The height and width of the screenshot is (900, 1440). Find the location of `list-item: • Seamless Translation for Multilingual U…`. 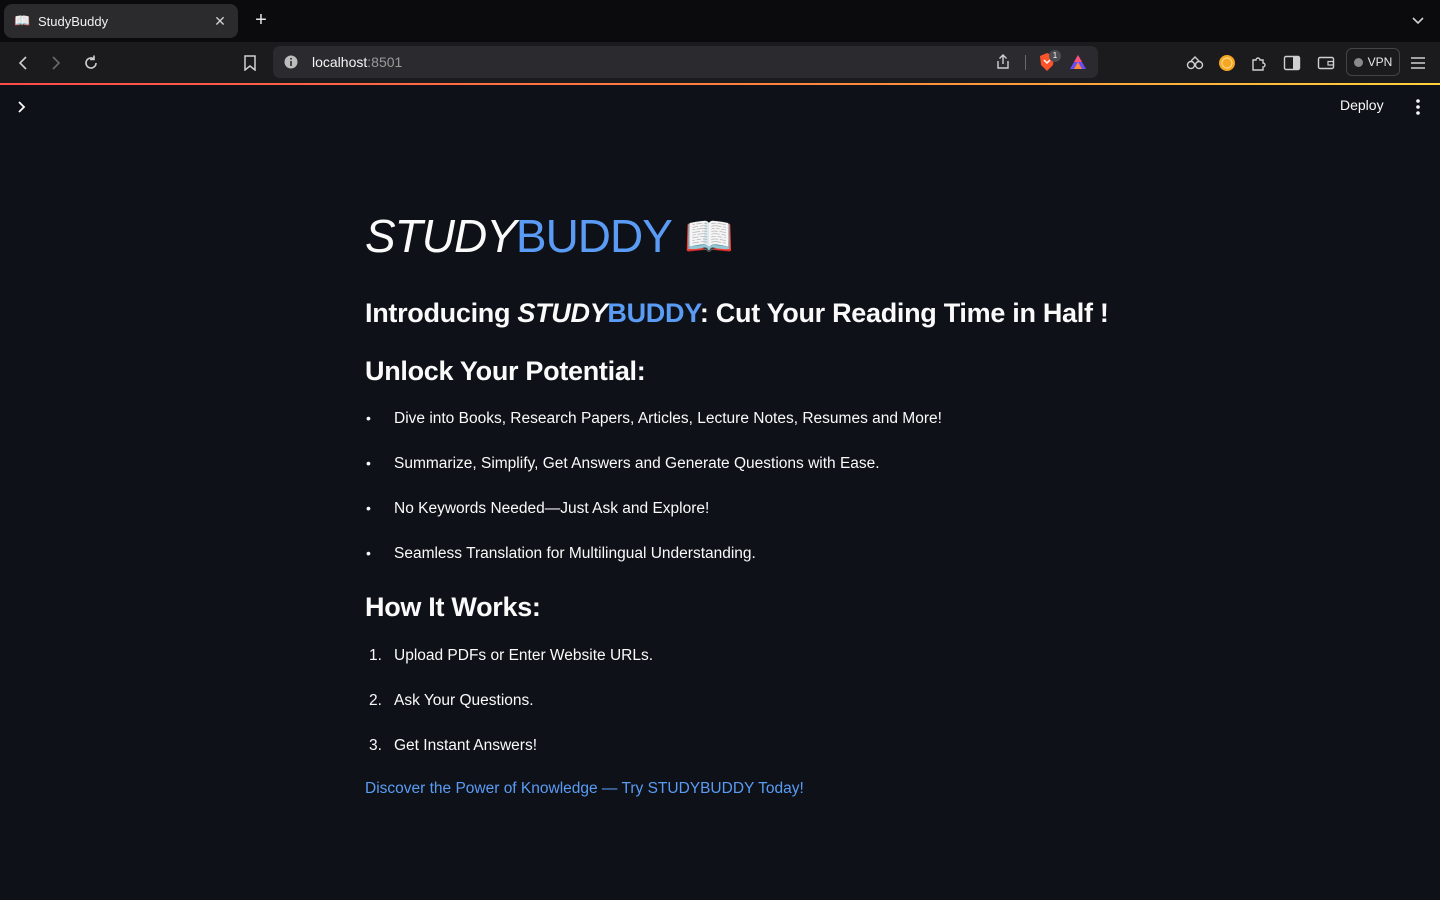

list-item: • Seamless Translation for Multilingual U… is located at coordinates (653, 567).